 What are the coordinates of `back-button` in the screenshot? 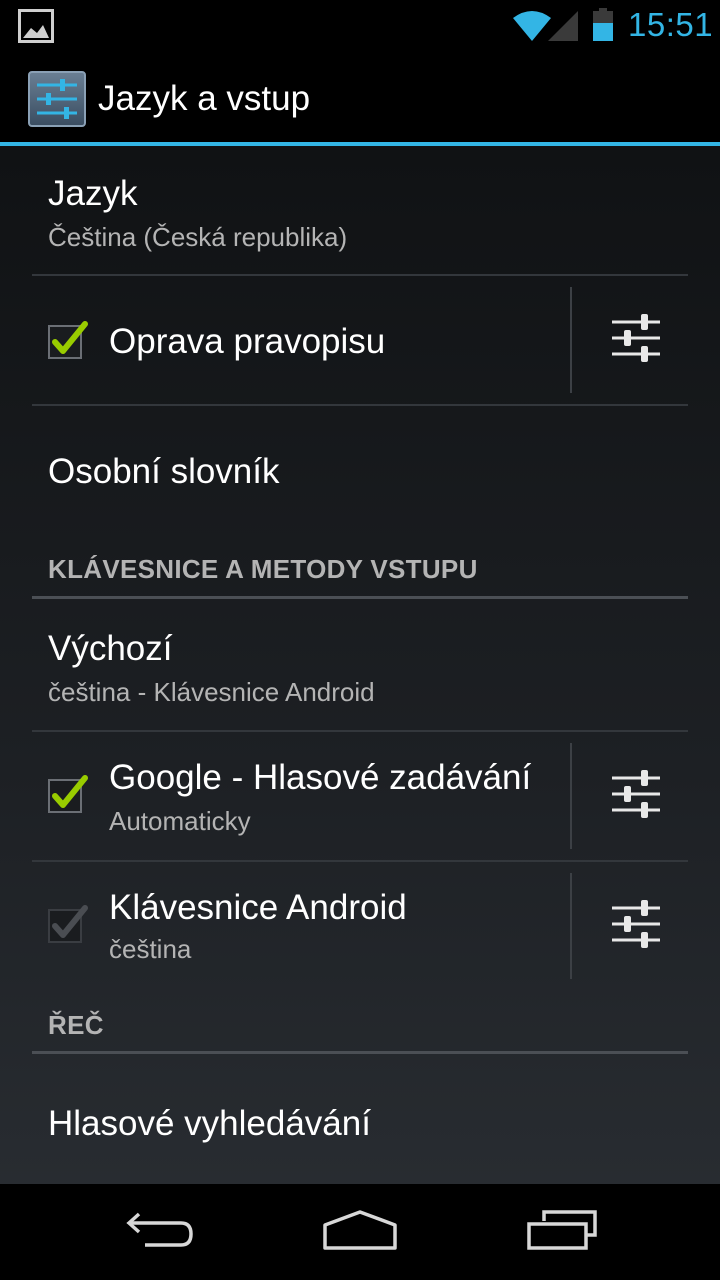 It's located at (160, 1232).